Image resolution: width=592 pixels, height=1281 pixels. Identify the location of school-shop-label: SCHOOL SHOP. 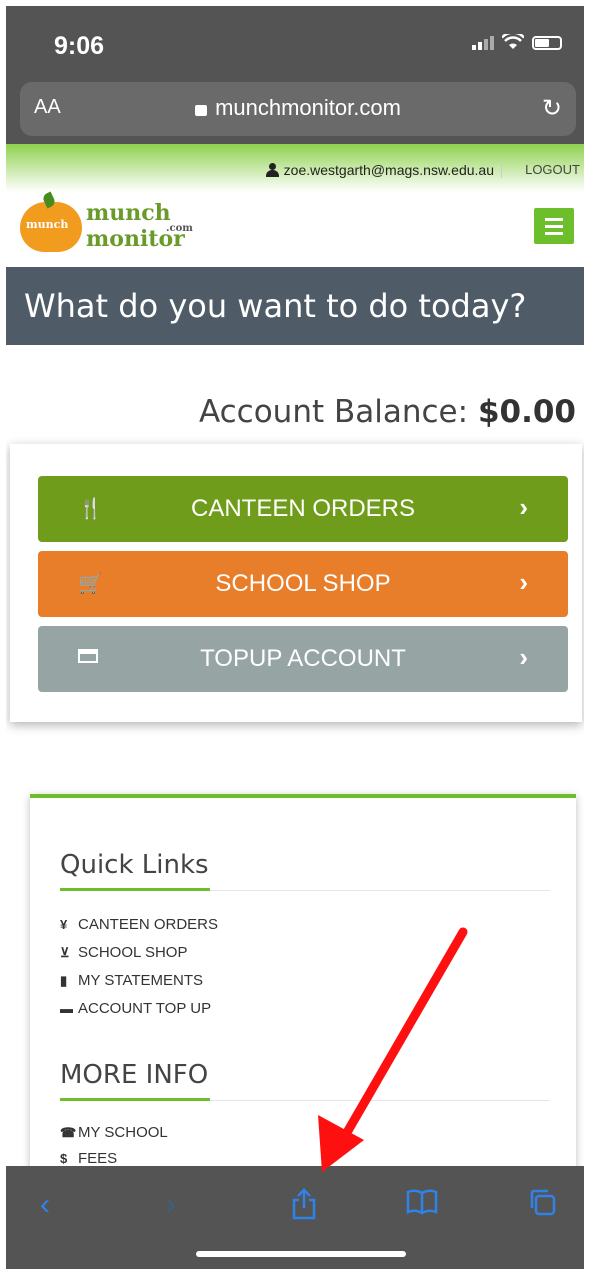
(303, 583).